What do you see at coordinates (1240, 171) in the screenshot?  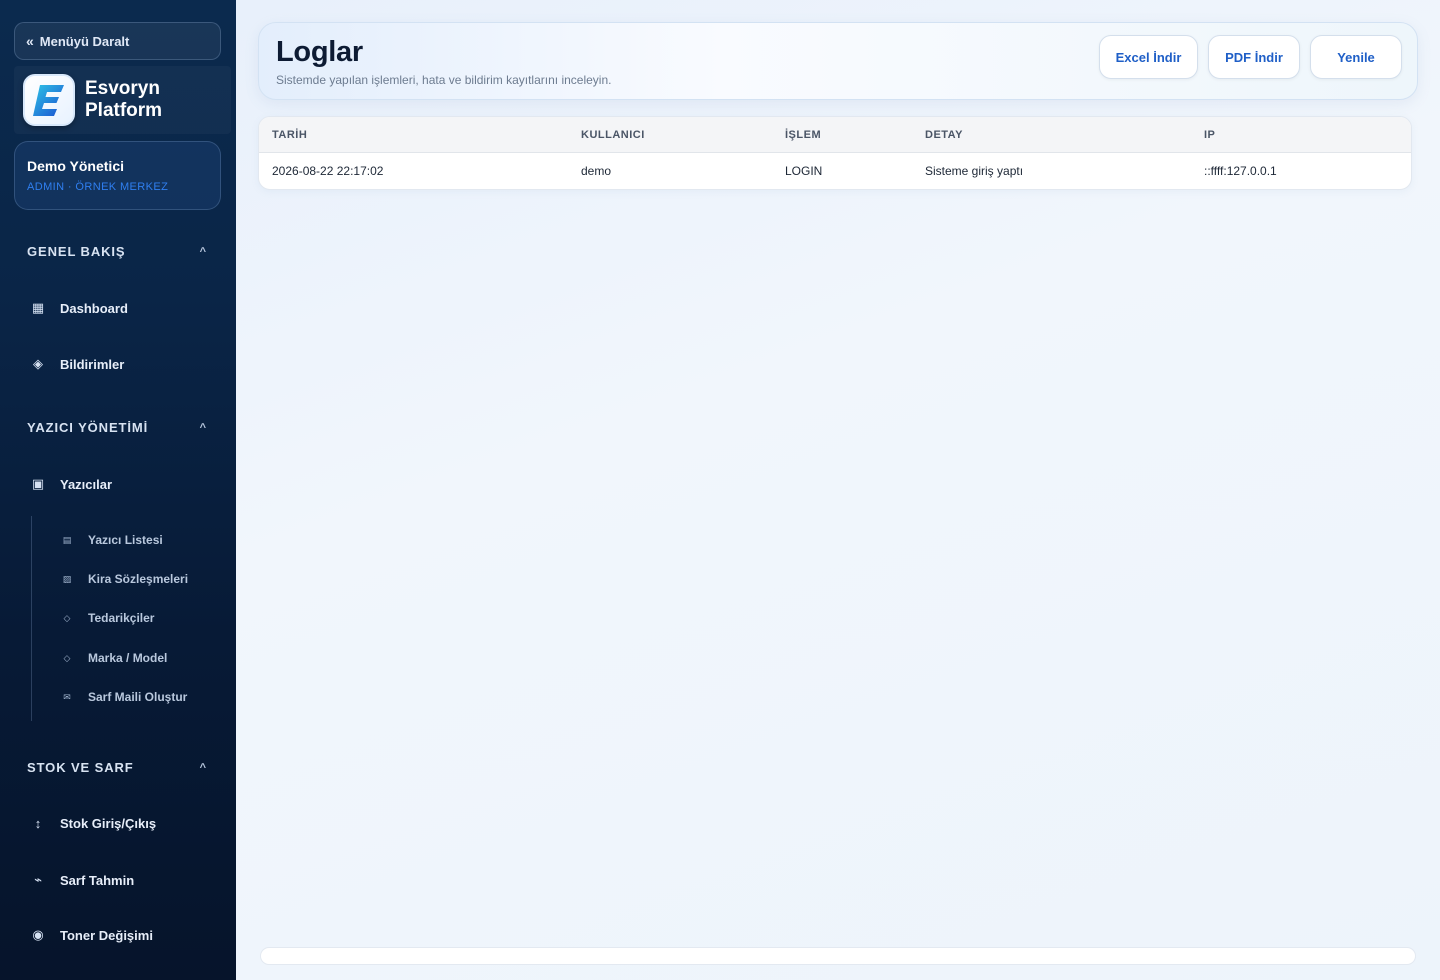 I see `cell-ip: ::ffff:127.0.0.1` at bounding box center [1240, 171].